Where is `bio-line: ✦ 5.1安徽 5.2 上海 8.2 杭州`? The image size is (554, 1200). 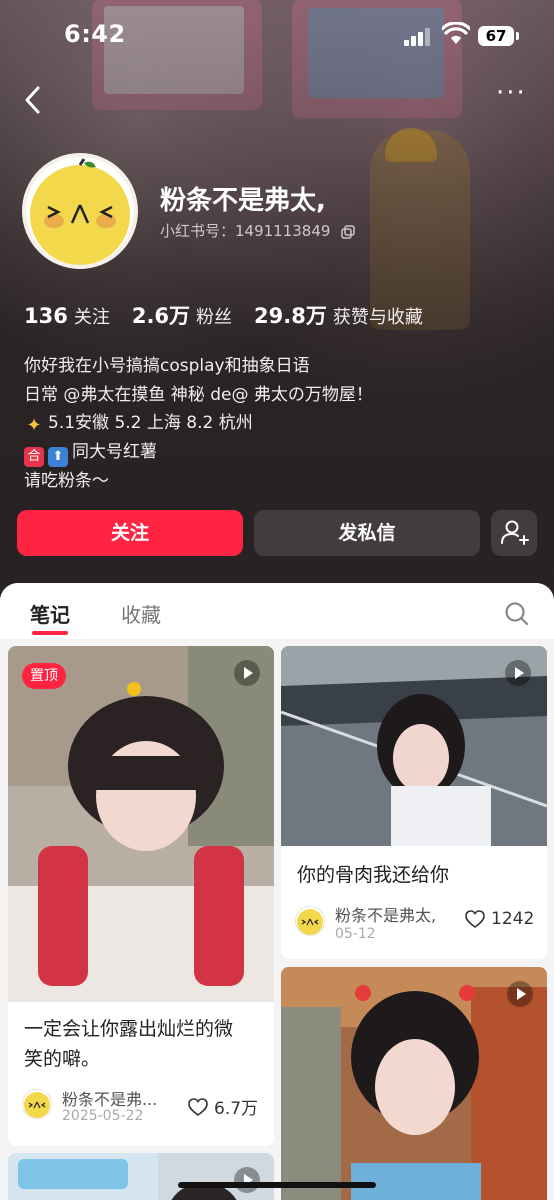
bio-line: ✦ 5.1安徽 5.2 上海 8.2 杭州 is located at coordinates (198, 423).